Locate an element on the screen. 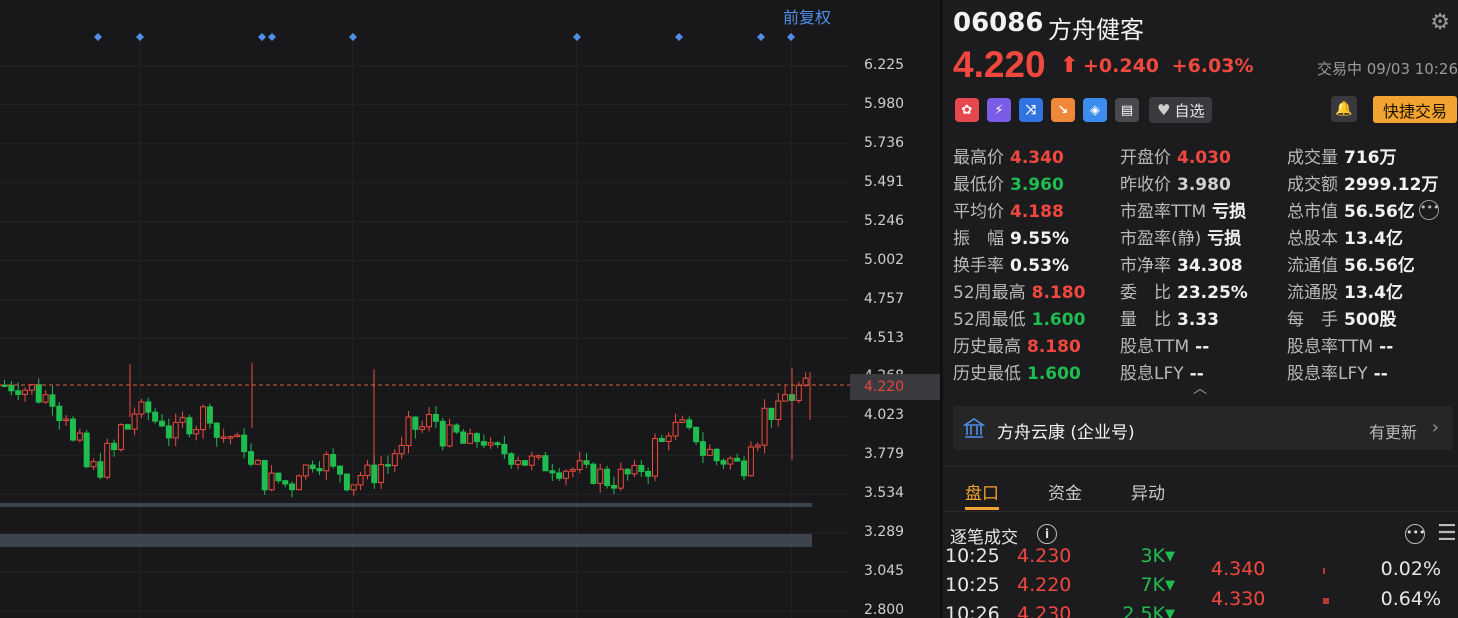  quick-trade-button: 快捷交易 is located at coordinates (1415, 109).